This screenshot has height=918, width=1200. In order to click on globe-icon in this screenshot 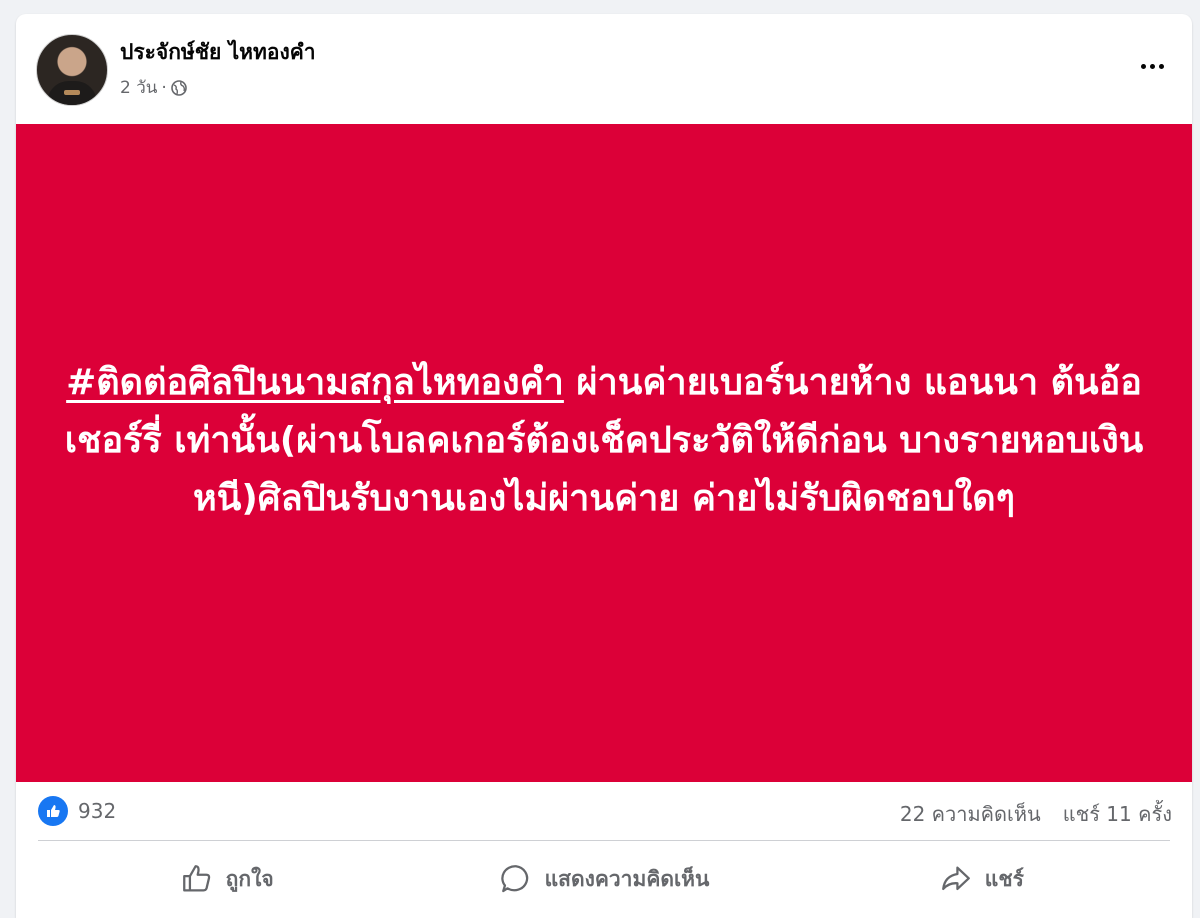, I will do `click(178, 87)`.